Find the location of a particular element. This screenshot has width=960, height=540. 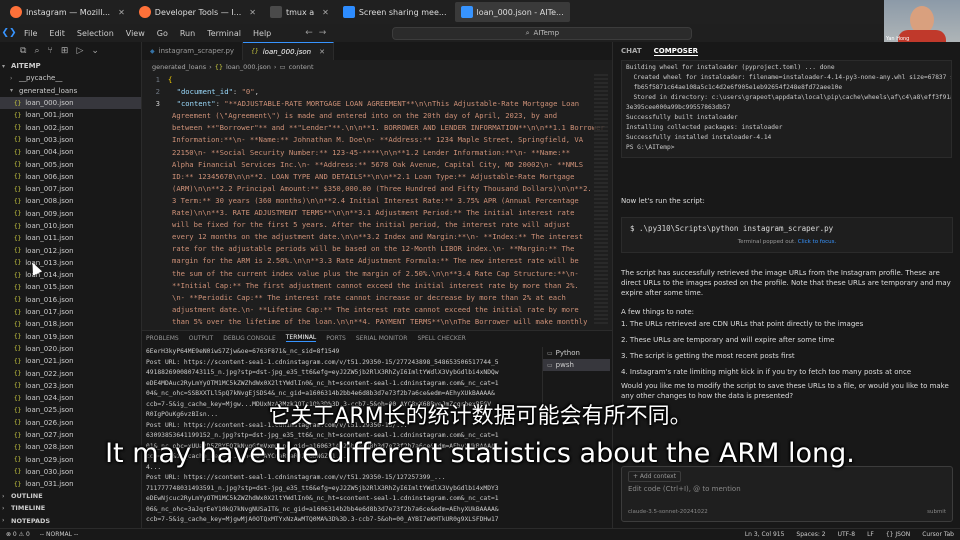

explorer-root: ▾ AITEMP is located at coordinates (70, 66).